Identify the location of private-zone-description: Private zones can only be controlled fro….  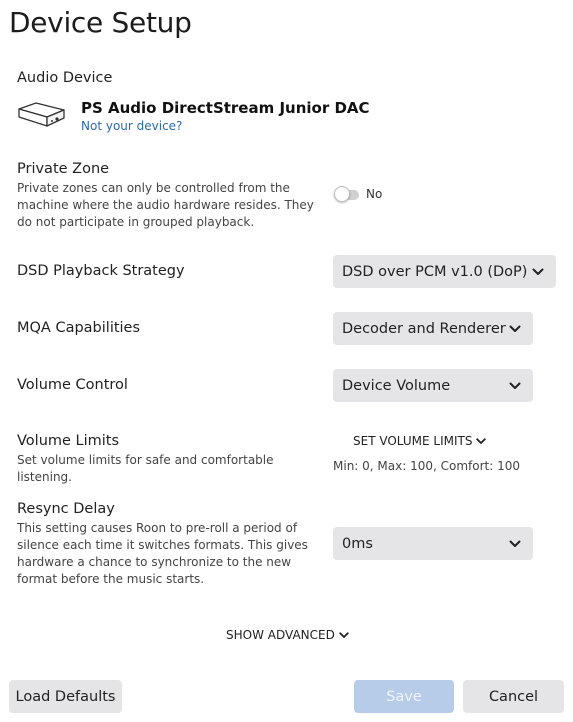
(165, 205).